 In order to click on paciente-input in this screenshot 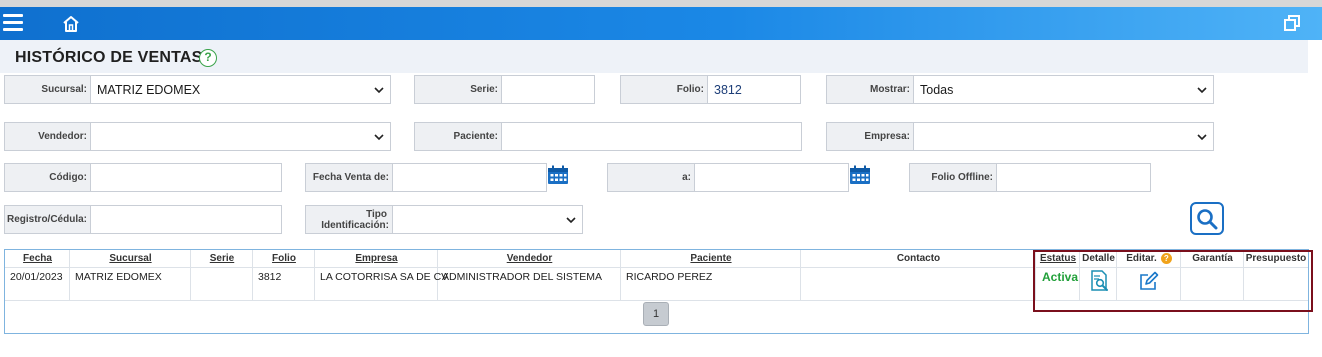, I will do `click(651, 136)`.